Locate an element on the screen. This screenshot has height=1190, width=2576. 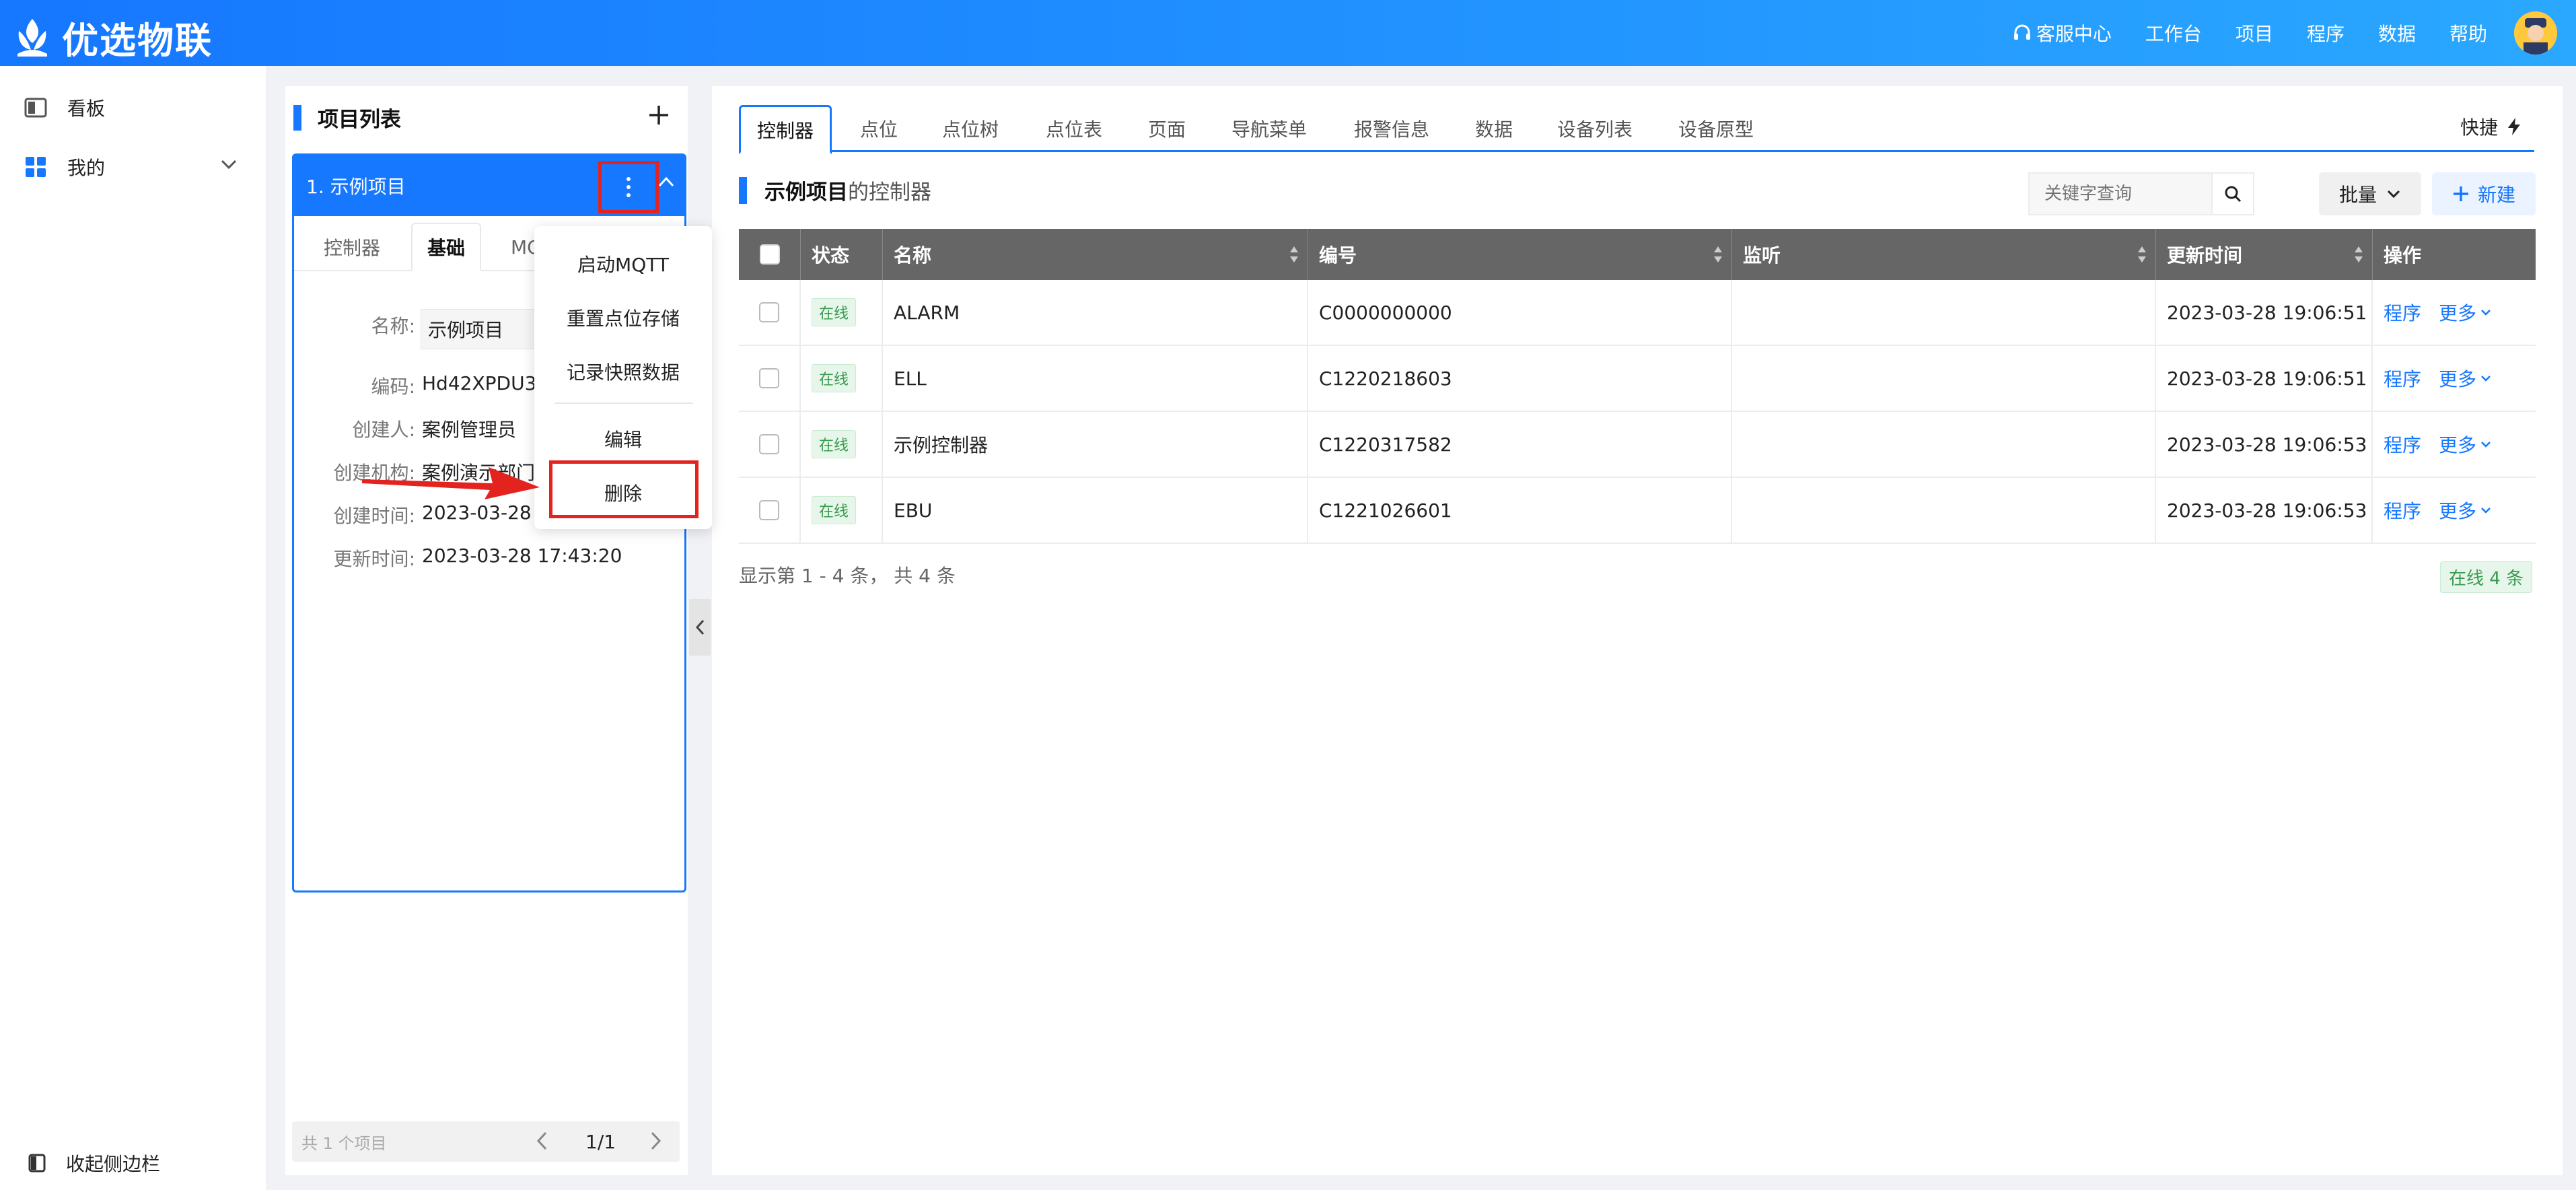
nav-program: 程序 is located at coordinates (2326, 33).